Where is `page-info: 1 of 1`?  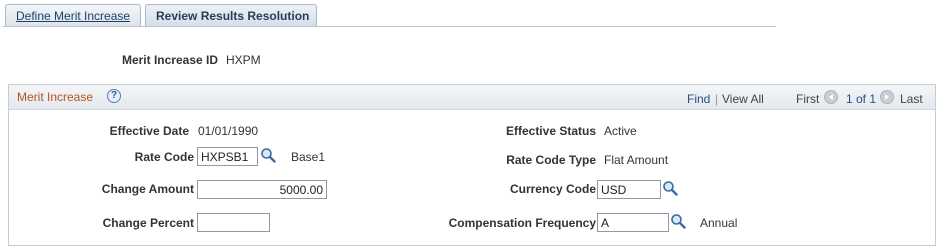 page-info: 1 of 1 is located at coordinates (861, 99).